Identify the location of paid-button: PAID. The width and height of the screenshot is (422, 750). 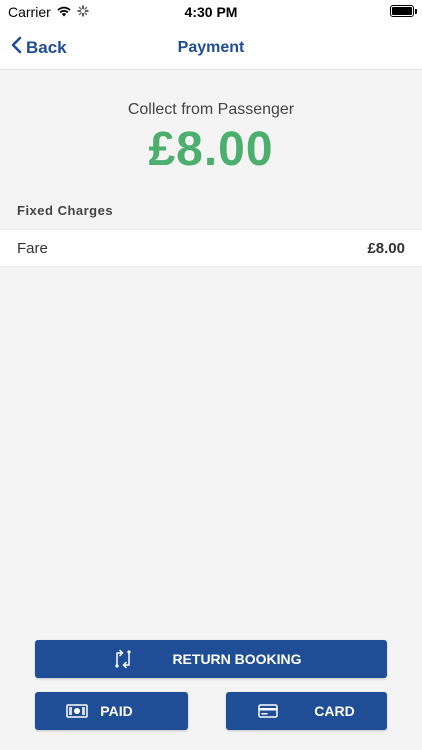
(111, 711).